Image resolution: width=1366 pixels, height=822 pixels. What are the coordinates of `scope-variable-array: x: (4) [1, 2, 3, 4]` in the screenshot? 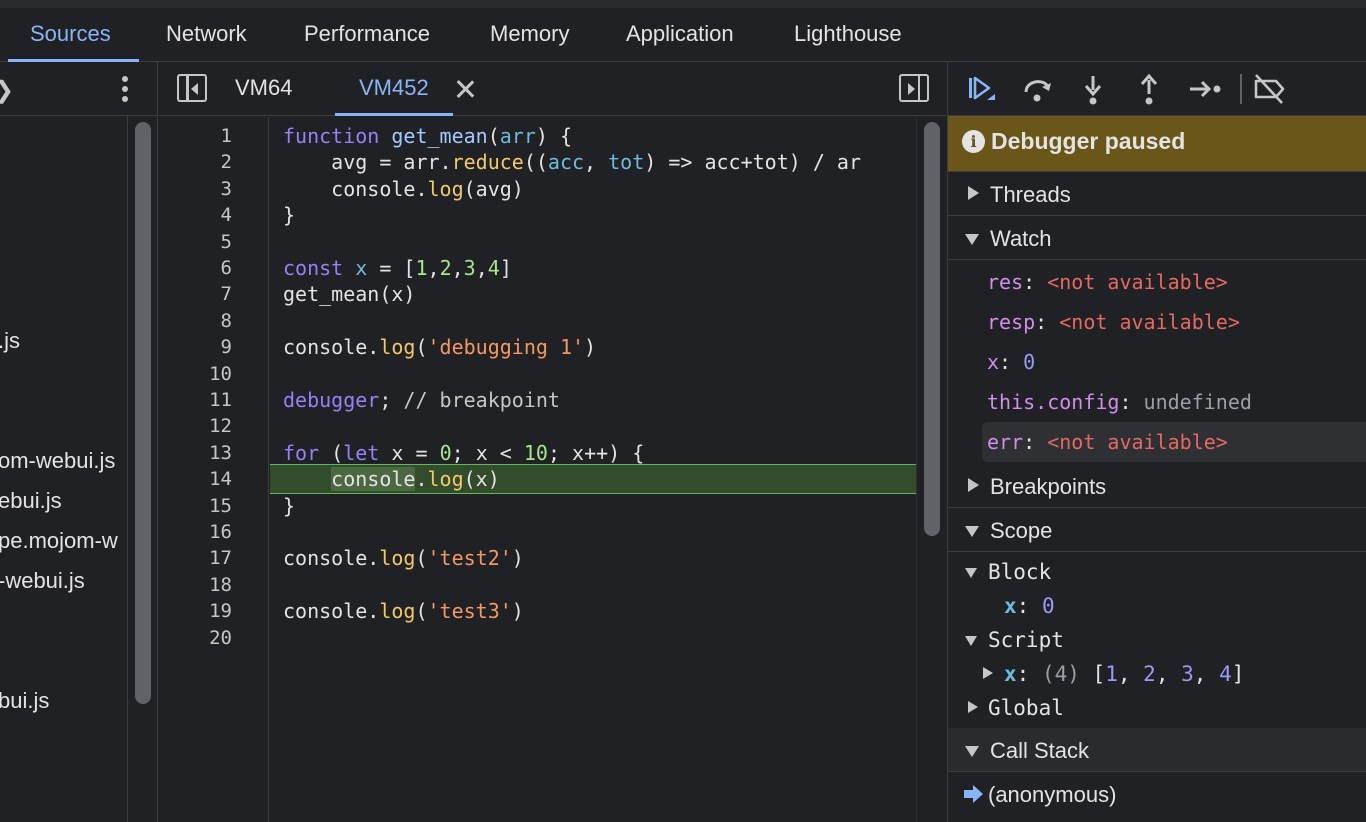 It's located at (1157, 675).